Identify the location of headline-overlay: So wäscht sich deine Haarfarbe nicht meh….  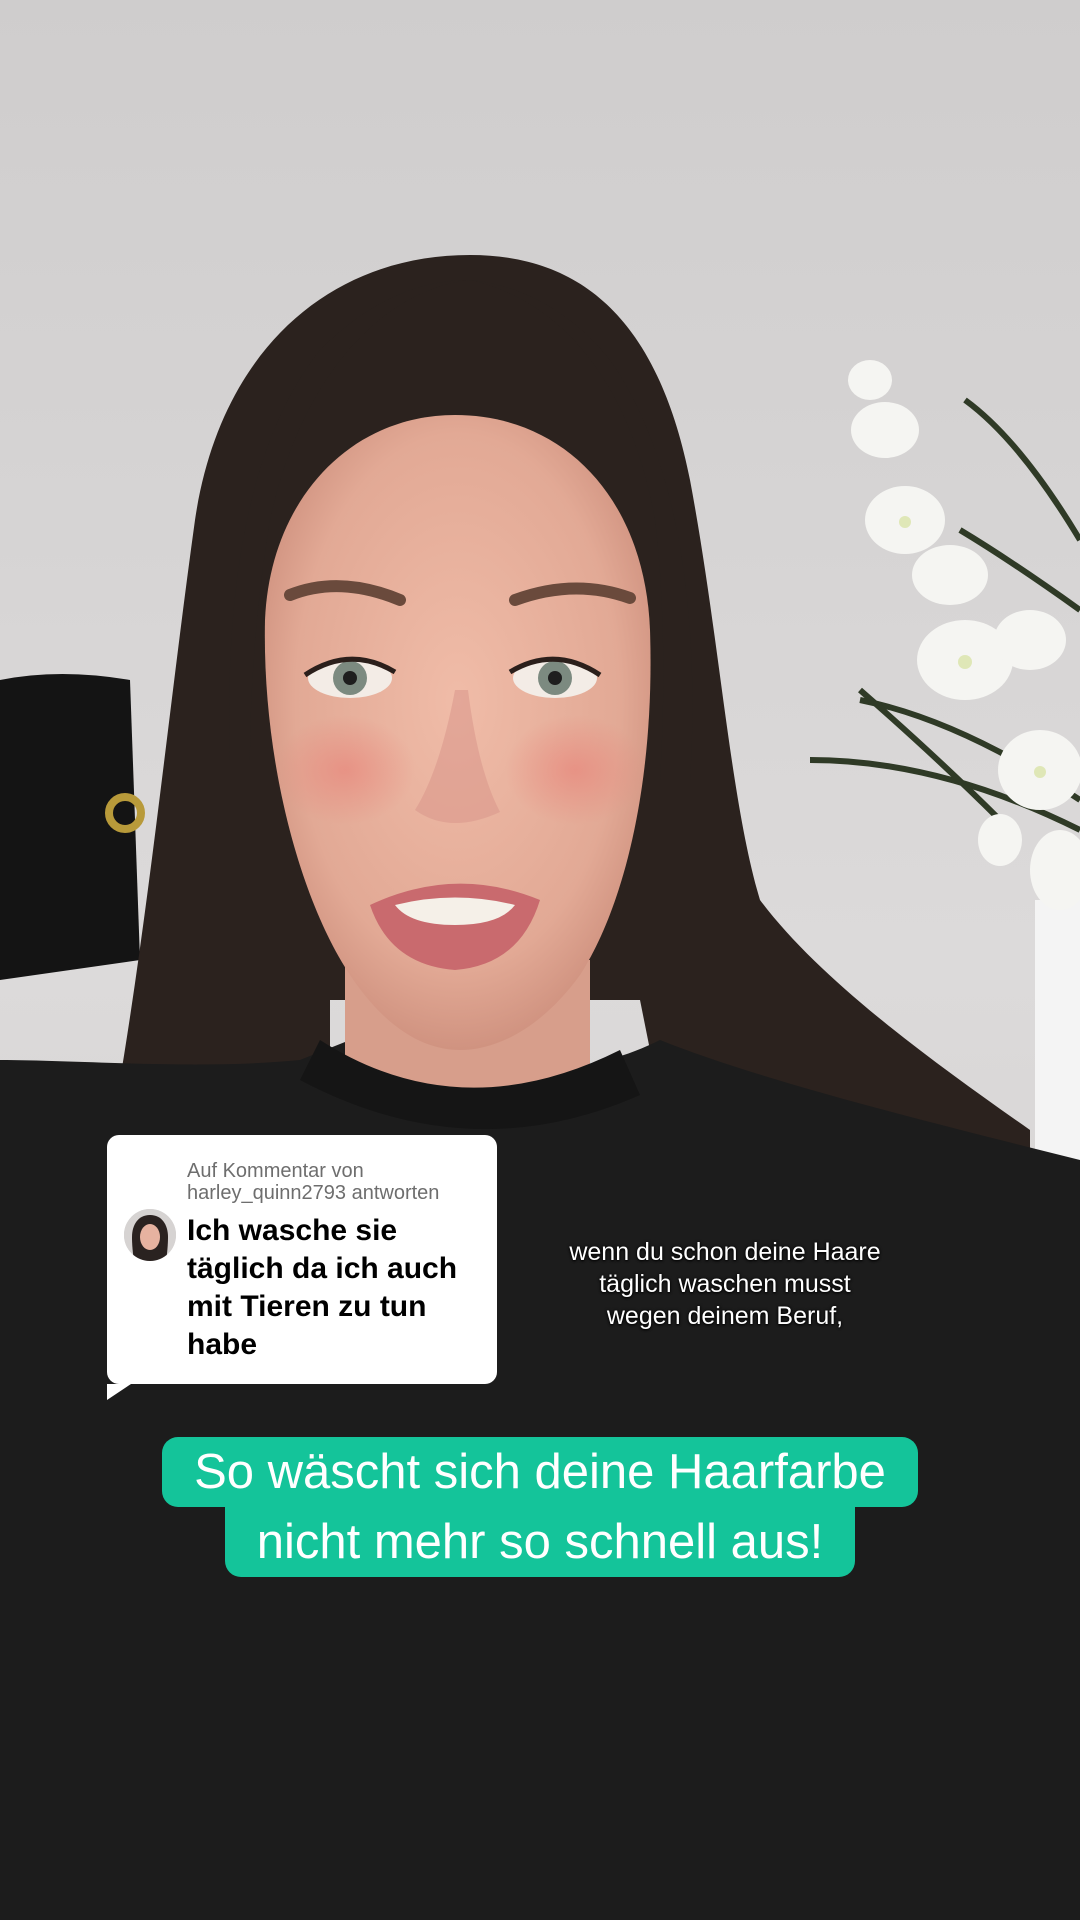
(540, 1507).